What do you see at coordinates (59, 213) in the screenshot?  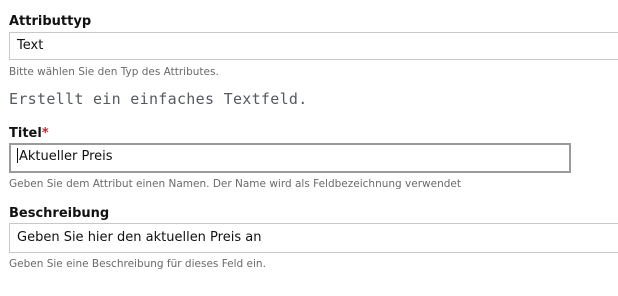 I see `description-label: Beschreibung` at bounding box center [59, 213].